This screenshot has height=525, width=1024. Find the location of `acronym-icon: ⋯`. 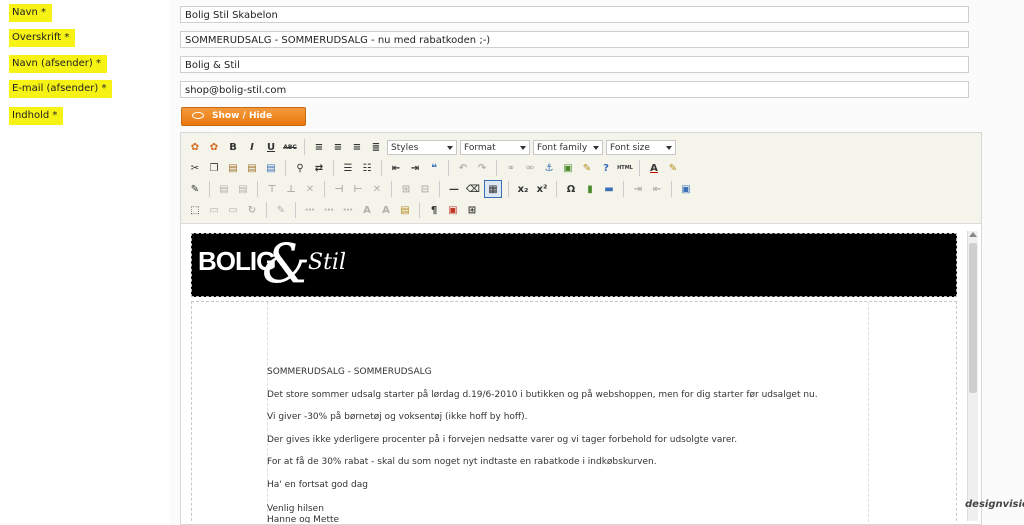

acronym-icon: ⋯ is located at coordinates (348, 210).